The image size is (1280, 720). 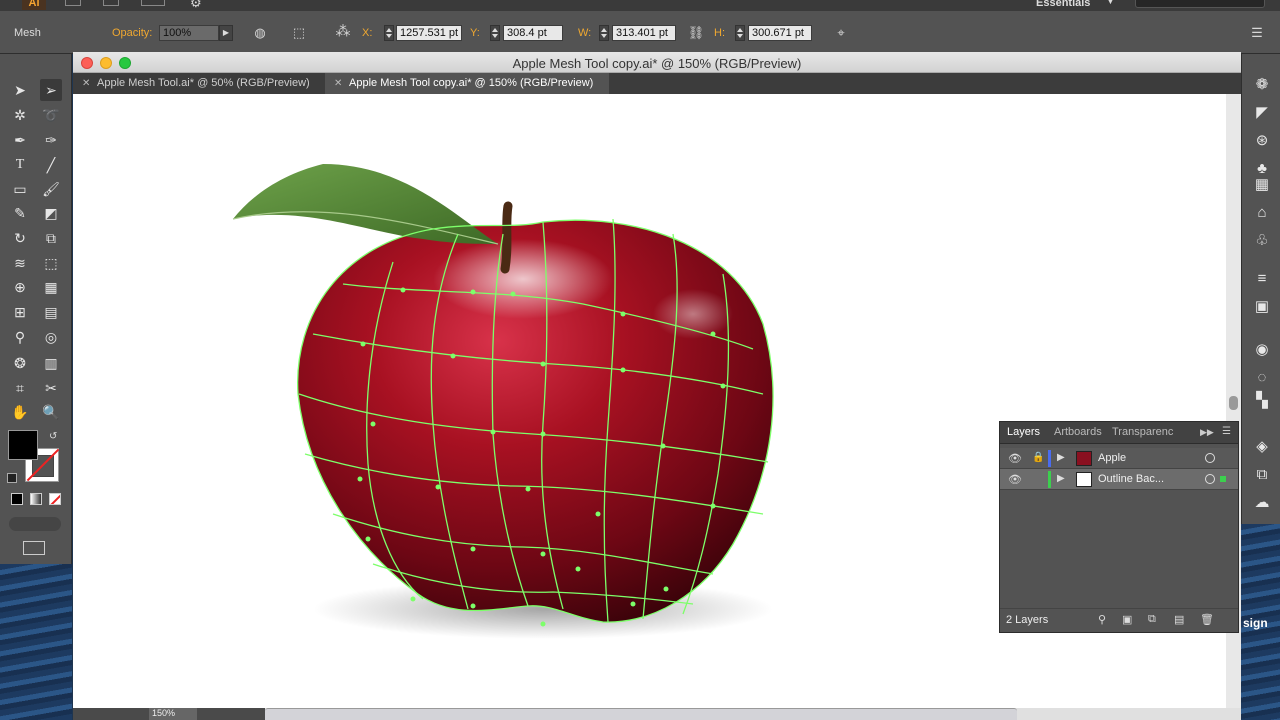 I want to click on layers-icon: ▚, so click(x=1262, y=401).